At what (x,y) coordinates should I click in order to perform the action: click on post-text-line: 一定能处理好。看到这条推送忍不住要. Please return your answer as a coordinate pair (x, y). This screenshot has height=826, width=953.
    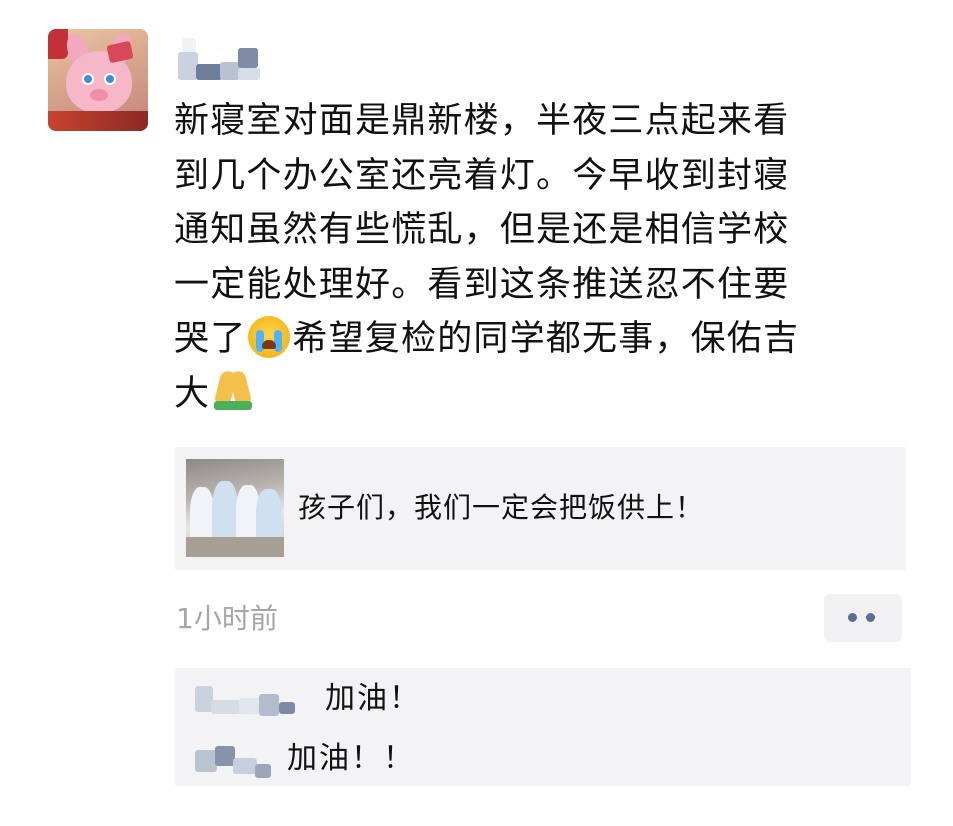
    Looking at the image, I should click on (482, 284).